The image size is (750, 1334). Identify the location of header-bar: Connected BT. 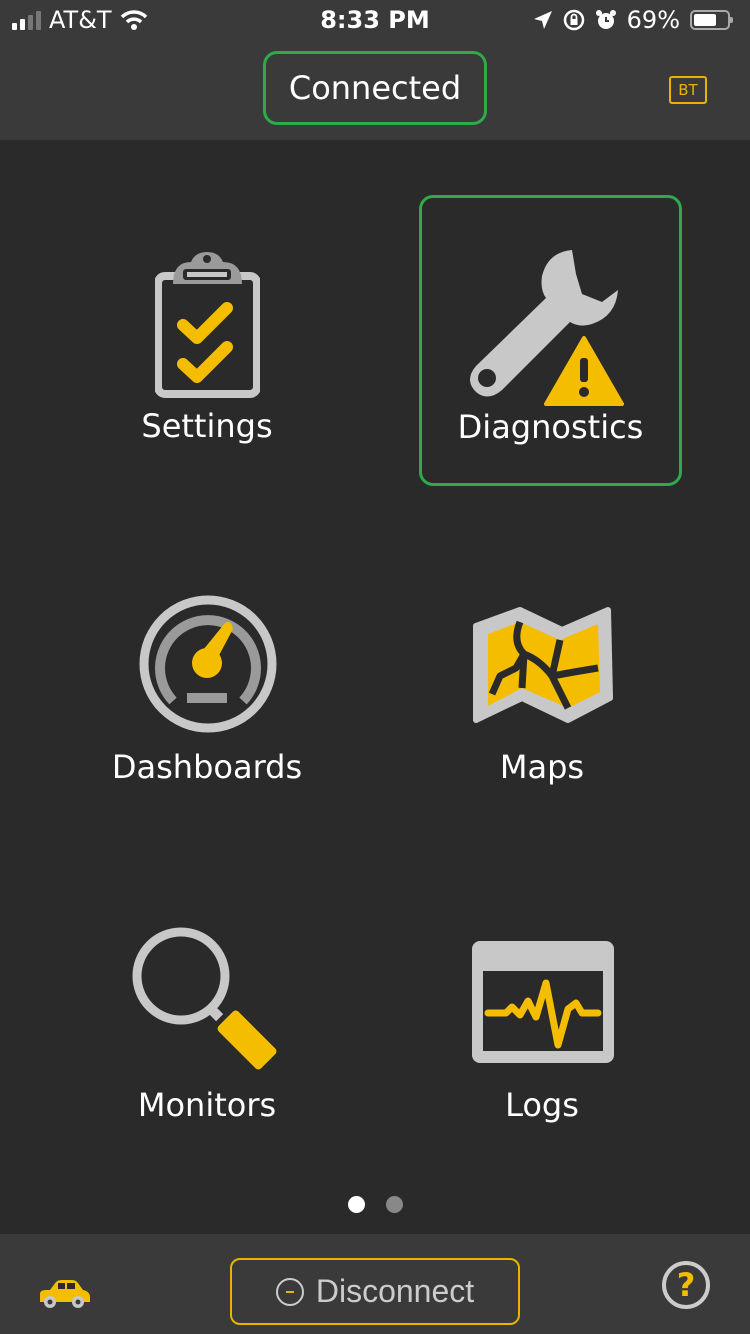
(375, 90).